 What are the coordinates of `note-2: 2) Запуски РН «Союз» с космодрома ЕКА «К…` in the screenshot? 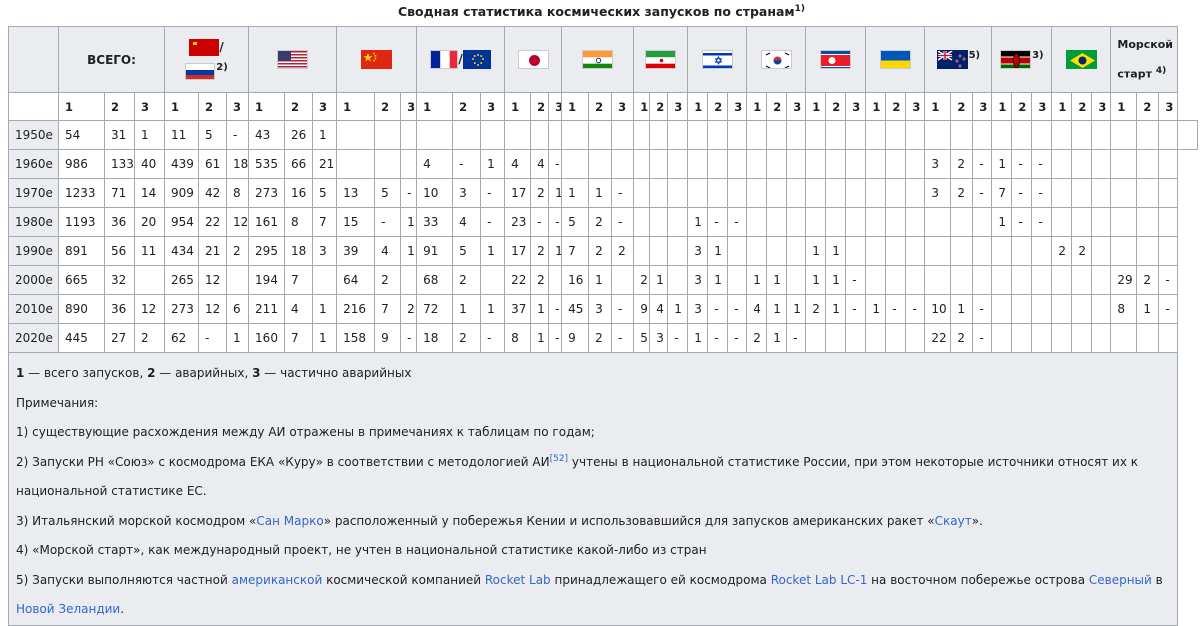 It's located at (577, 475).